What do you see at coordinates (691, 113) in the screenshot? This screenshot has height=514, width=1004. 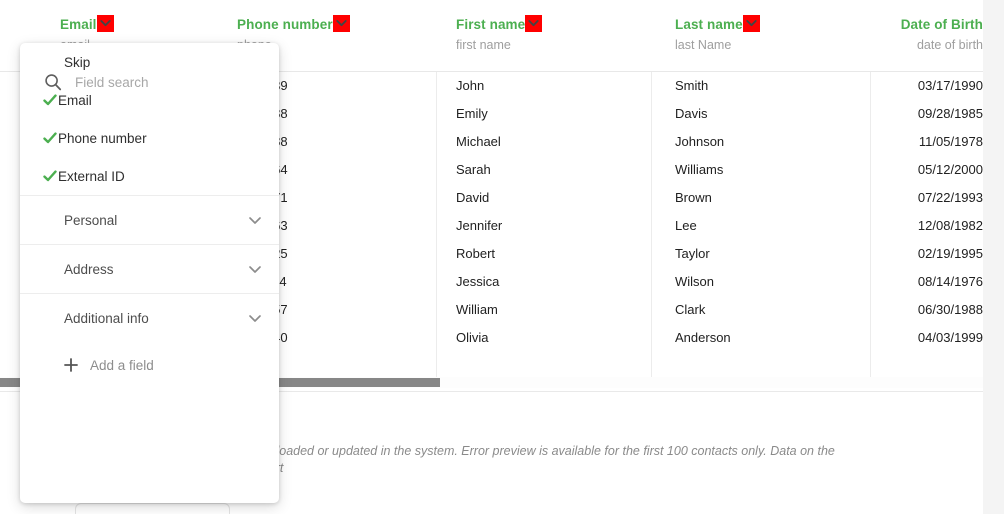 I see `table-cell: Davis` at bounding box center [691, 113].